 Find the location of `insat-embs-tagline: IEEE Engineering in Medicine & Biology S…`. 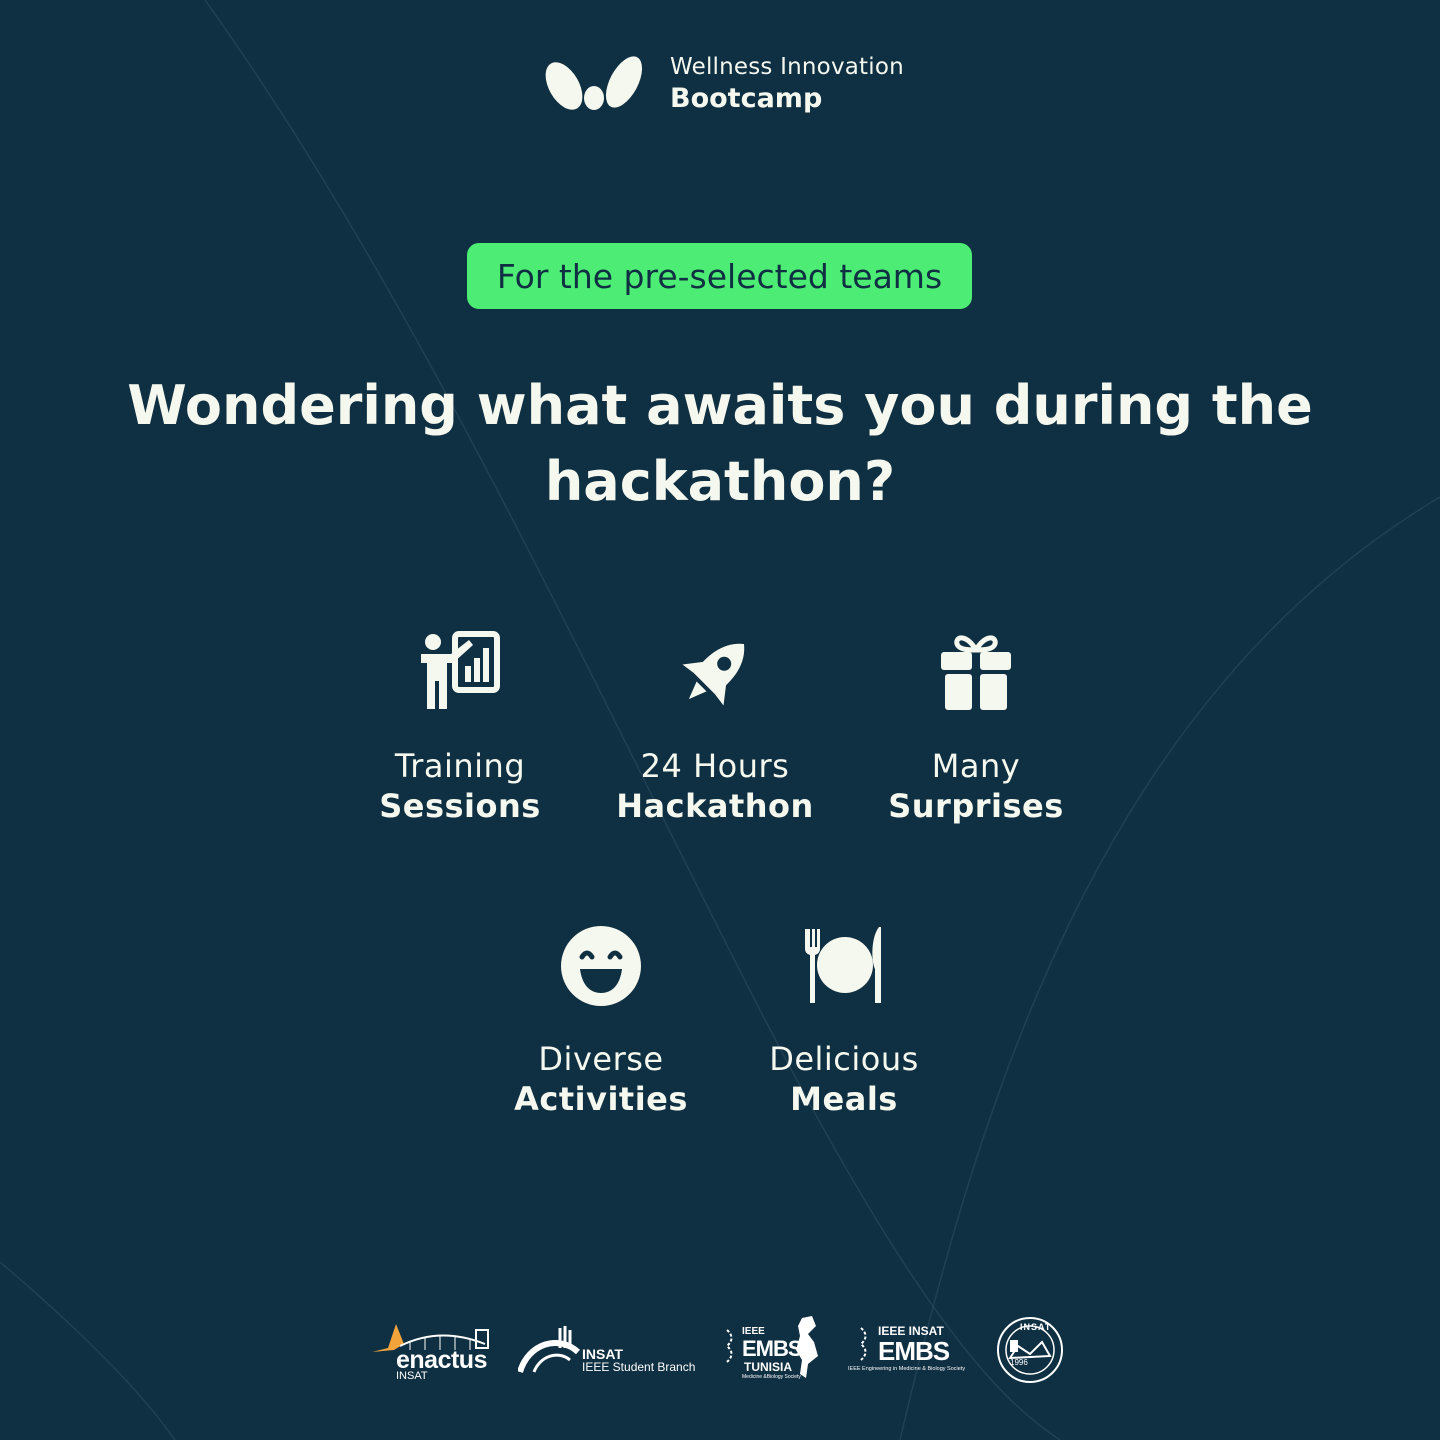

insat-embs-tagline: IEEE Engineering in Medicine & Biology S… is located at coordinates (907, 1369).